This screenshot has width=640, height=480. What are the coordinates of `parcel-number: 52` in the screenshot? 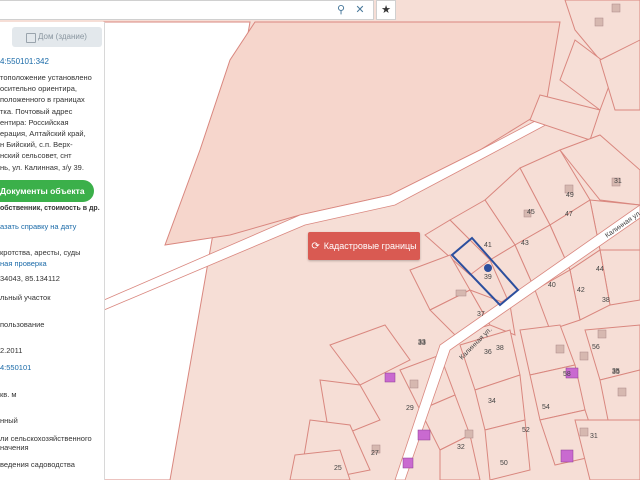 It's located at (526, 430).